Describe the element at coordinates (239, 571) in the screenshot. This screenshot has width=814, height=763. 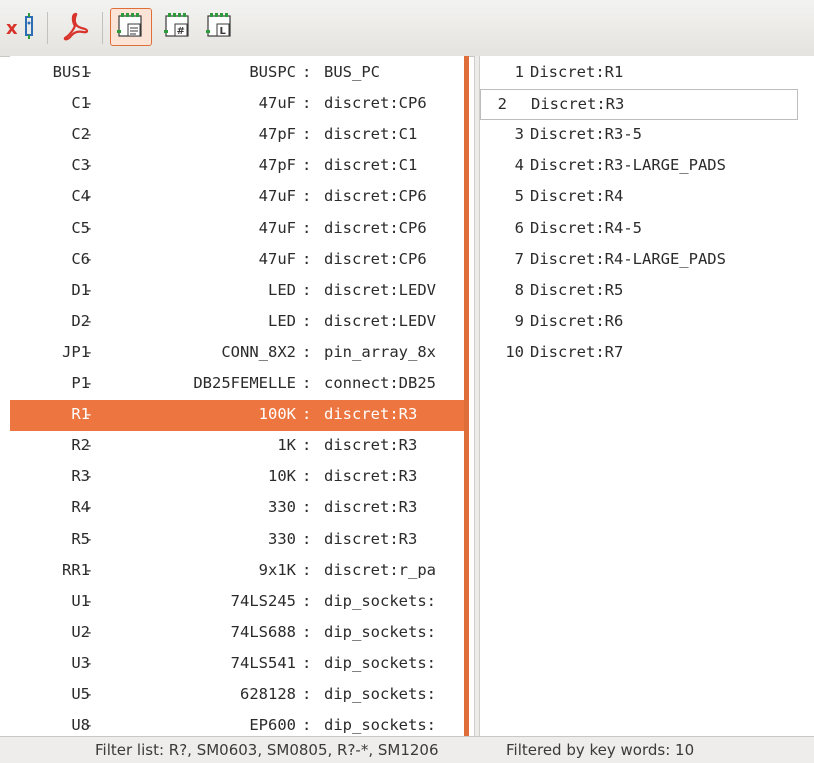
I see `component-row: RR1-9x1K: discret:r_pa` at that location.